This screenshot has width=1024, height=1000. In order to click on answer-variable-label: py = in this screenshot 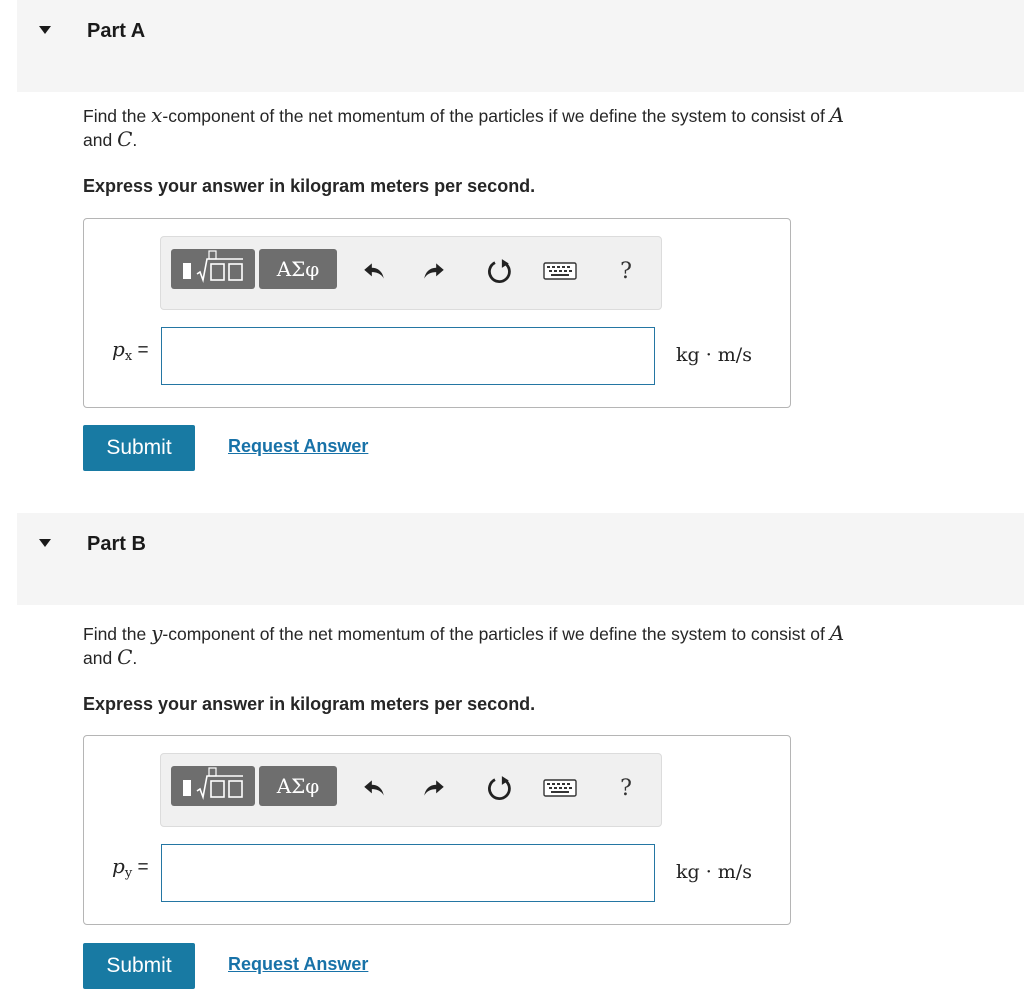, I will do `click(130, 867)`.